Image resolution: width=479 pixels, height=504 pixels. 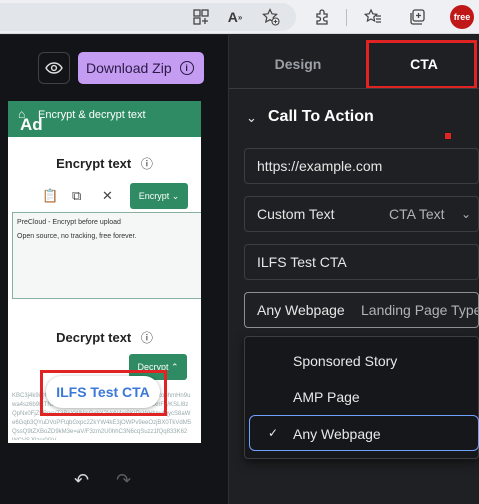 What do you see at coordinates (69, 222) in the screenshot?
I see `textarea-line: PreCloud - Encrypt before upload` at bounding box center [69, 222].